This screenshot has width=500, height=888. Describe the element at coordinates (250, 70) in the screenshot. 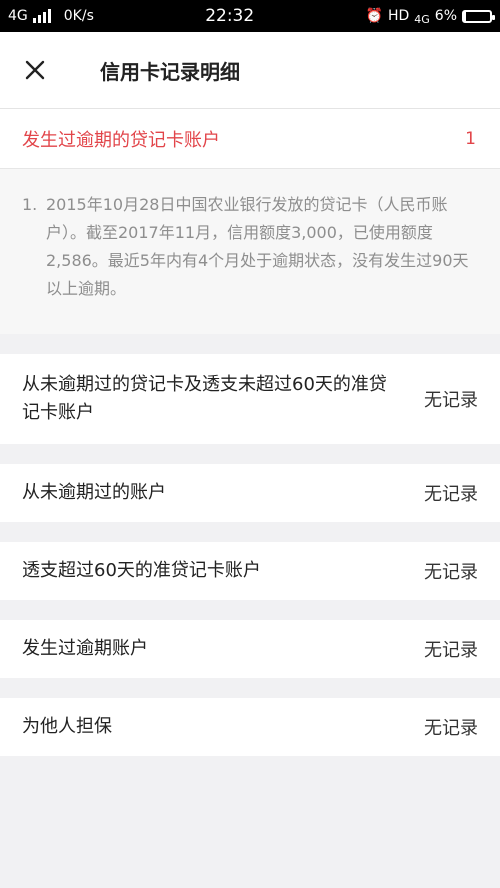

I see `page-header: 信用卡记录明细` at that location.